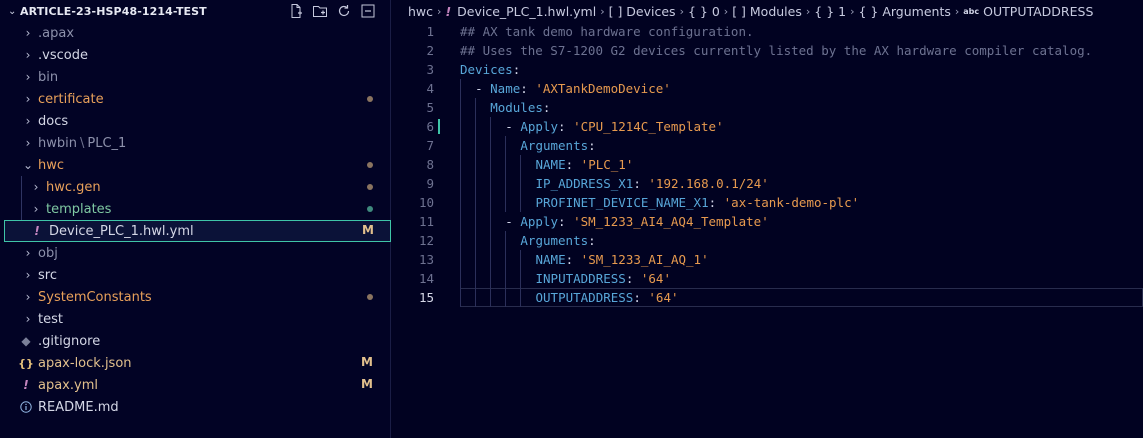 This screenshot has height=438, width=1143. Describe the element at coordinates (368, 11) in the screenshot. I see `collapse-all-icon` at that location.